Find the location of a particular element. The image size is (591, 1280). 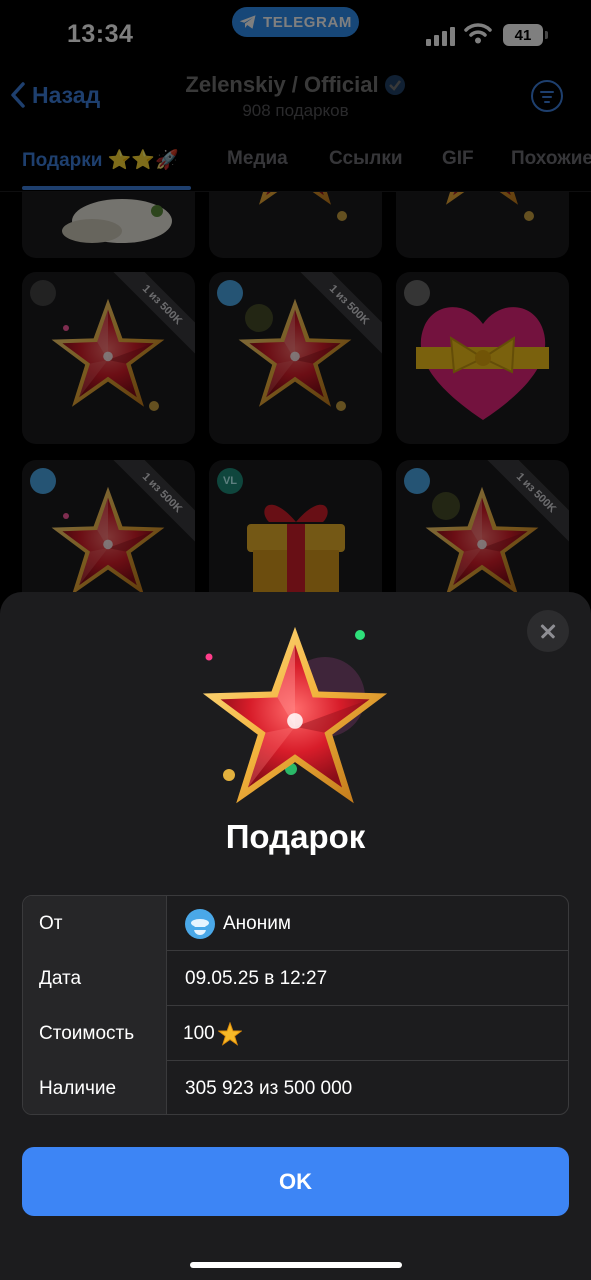

close-icon is located at coordinates (548, 631).